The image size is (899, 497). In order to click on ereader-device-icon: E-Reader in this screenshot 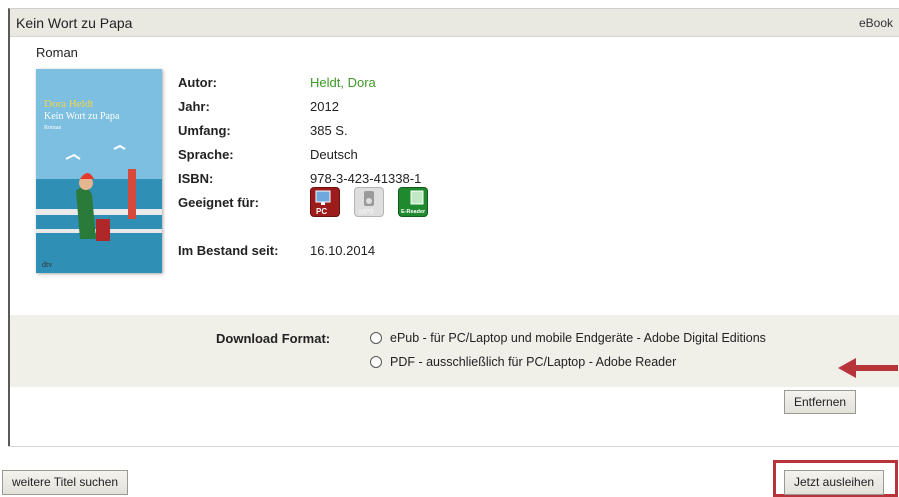, I will do `click(413, 202)`.